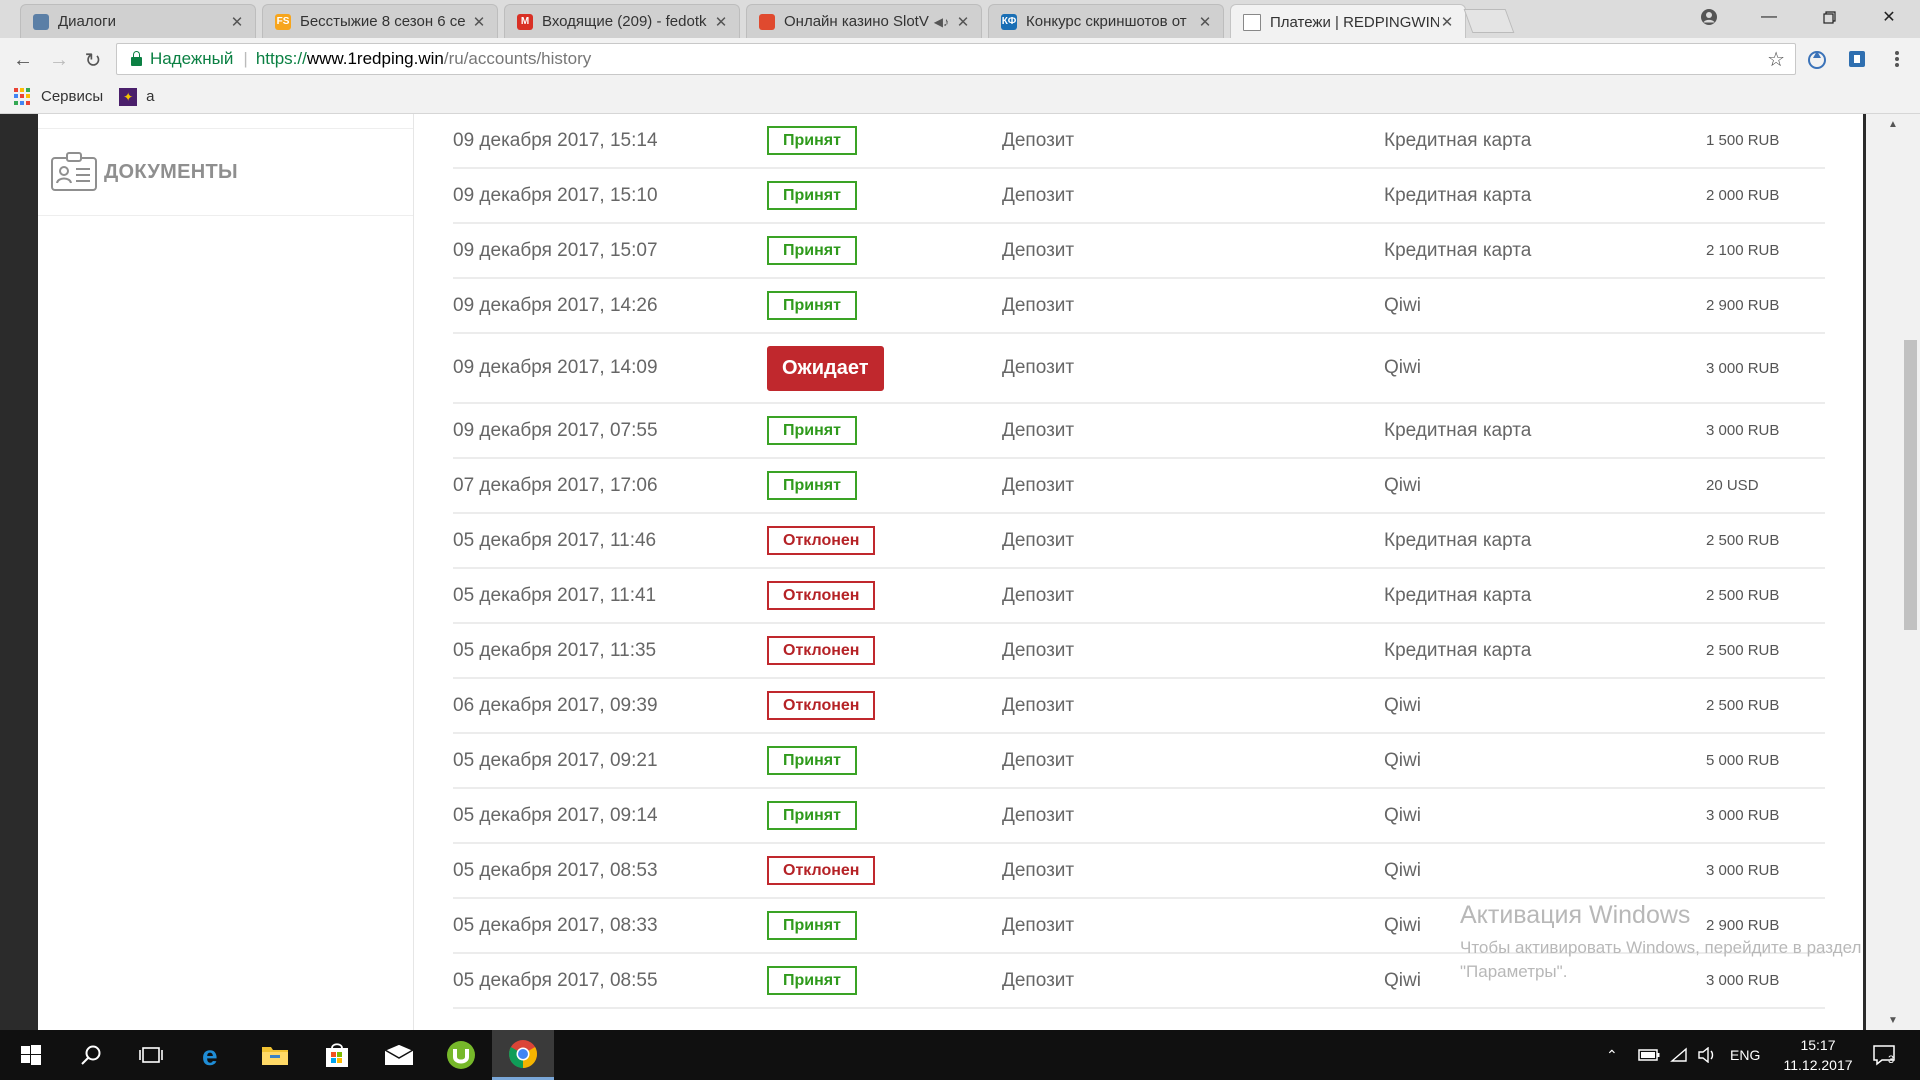 The image size is (1920, 1080). I want to click on edge-icon: e, so click(213, 1055).